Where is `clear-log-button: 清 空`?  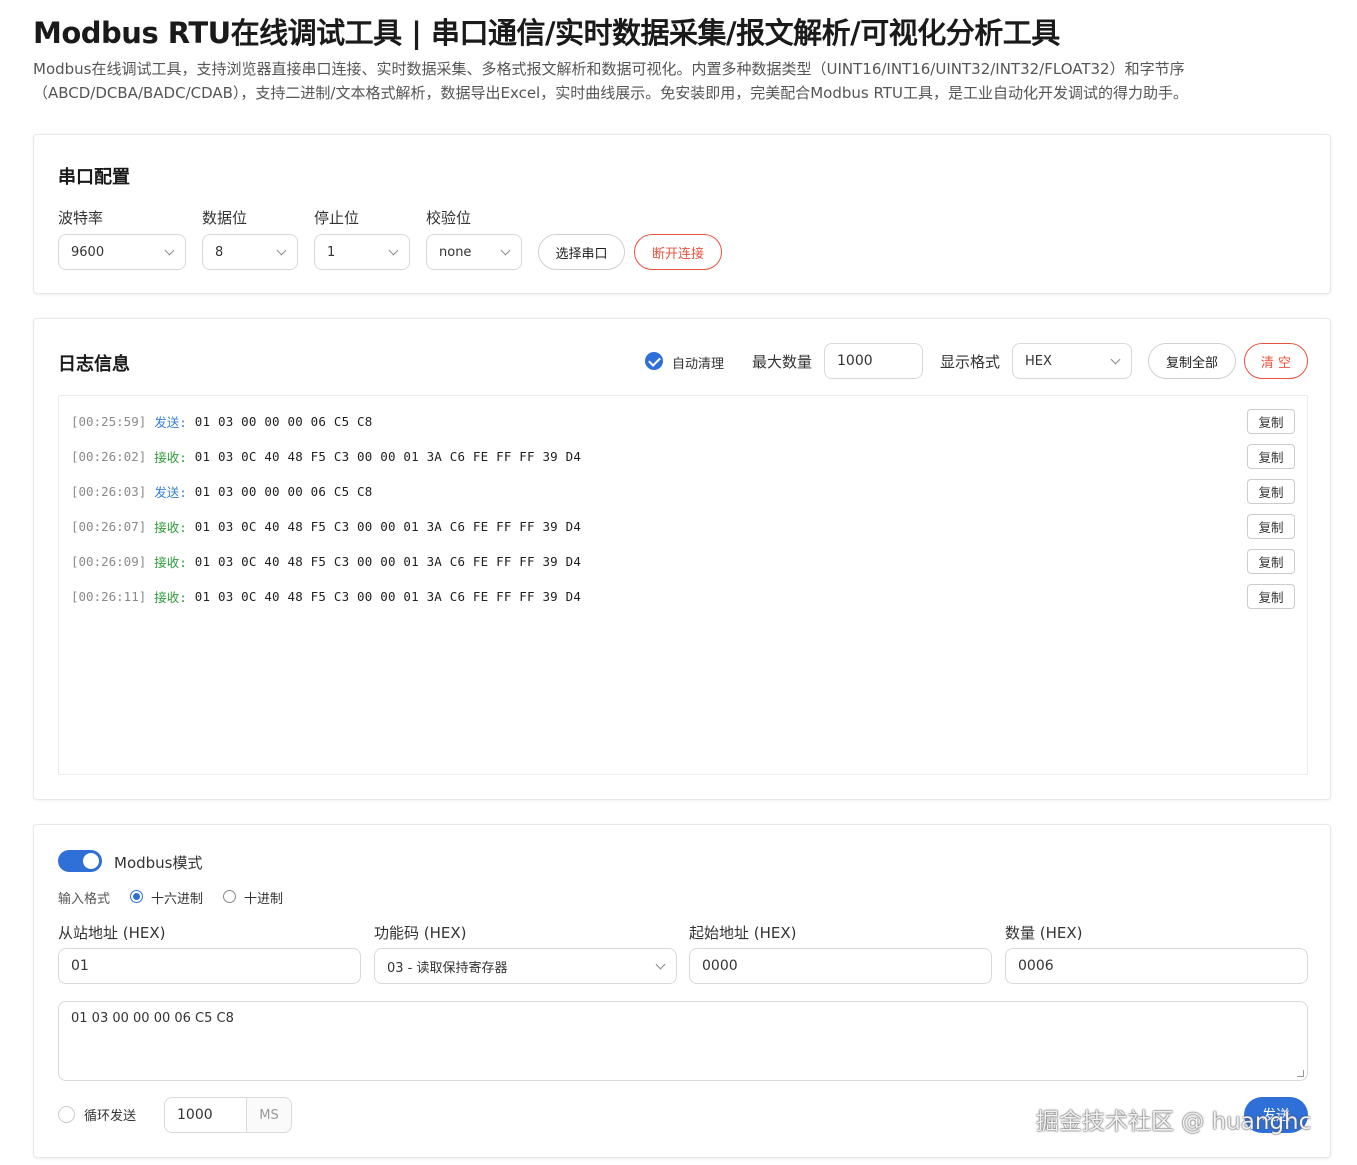 clear-log-button: 清 空 is located at coordinates (1276, 361).